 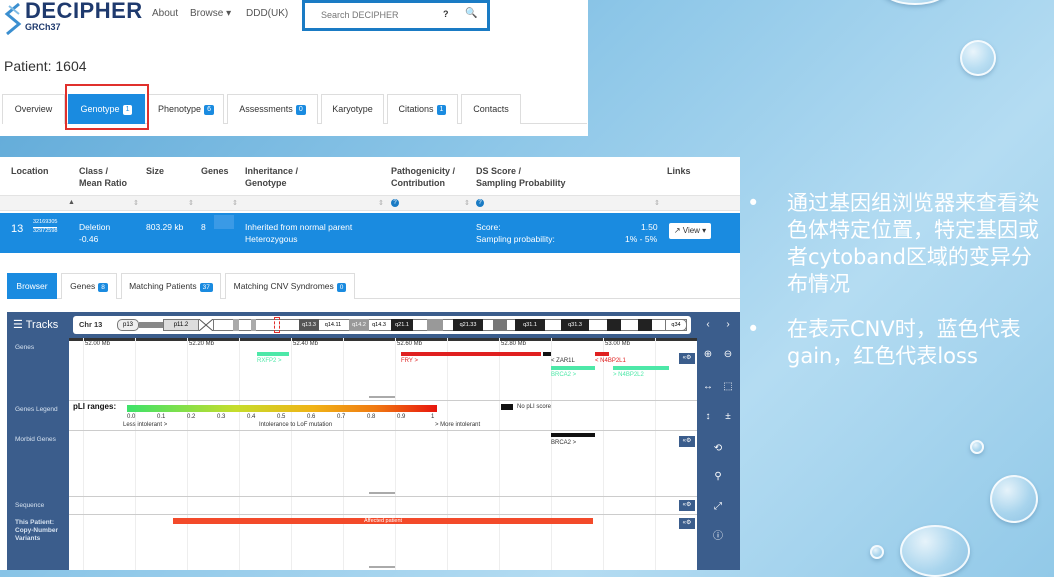 What do you see at coordinates (521, 177) in the screenshot?
I see `col-ds-score: DS Score / Sampling Probability` at bounding box center [521, 177].